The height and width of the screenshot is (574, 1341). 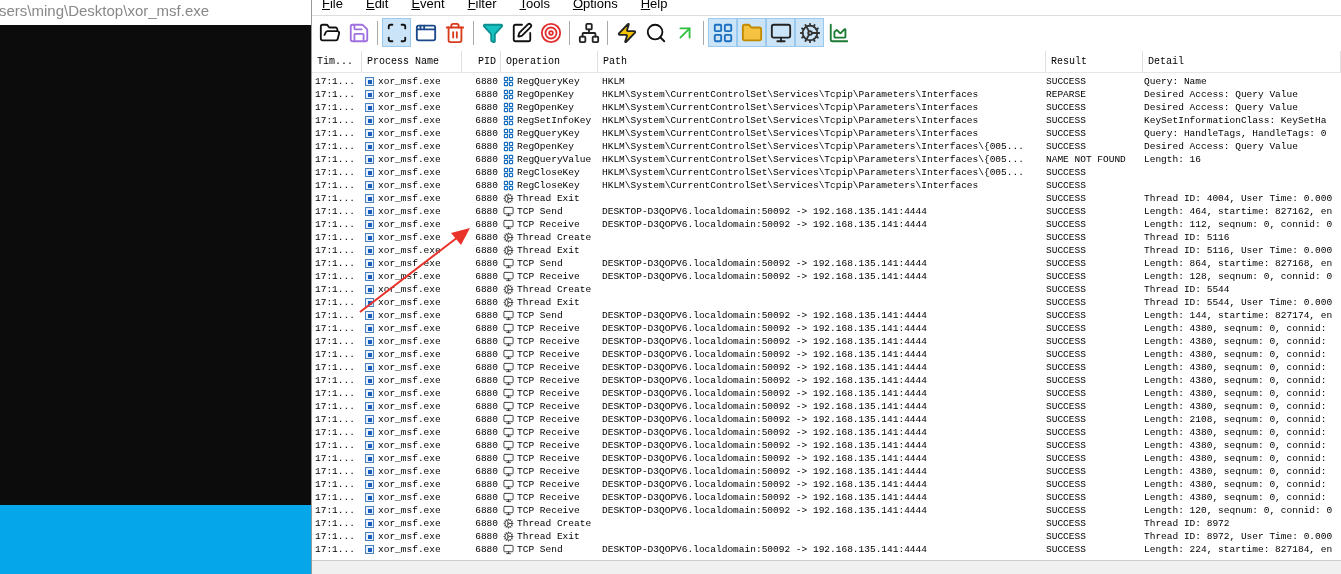 What do you see at coordinates (540, 263) in the screenshot?
I see `operation-cell: TCP Send` at bounding box center [540, 263].